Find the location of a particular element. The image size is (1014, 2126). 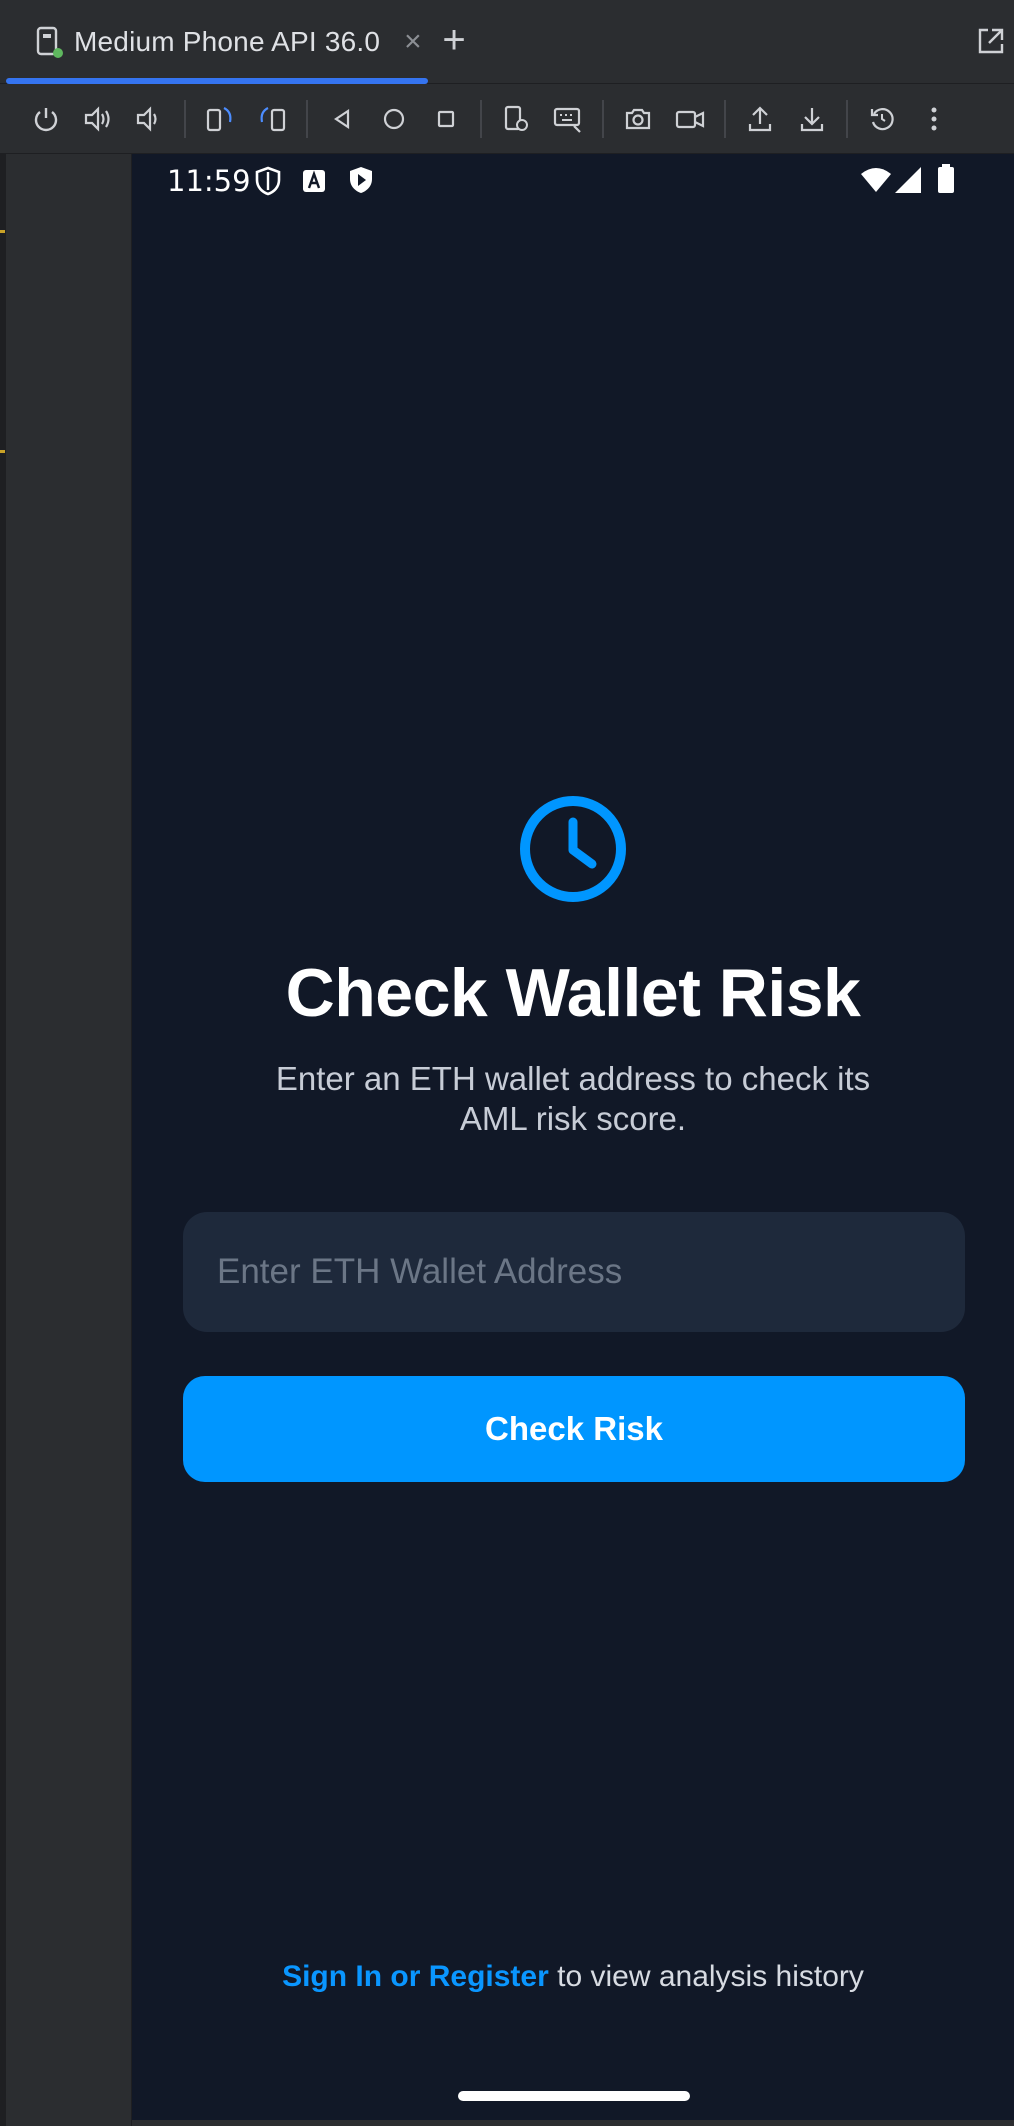

video-icon is located at coordinates (690, 119).